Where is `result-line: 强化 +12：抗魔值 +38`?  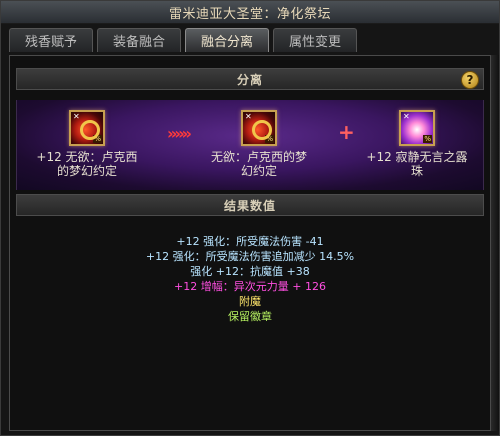
result-line: 强化 +12：抗魔值 +38 is located at coordinates (250, 271).